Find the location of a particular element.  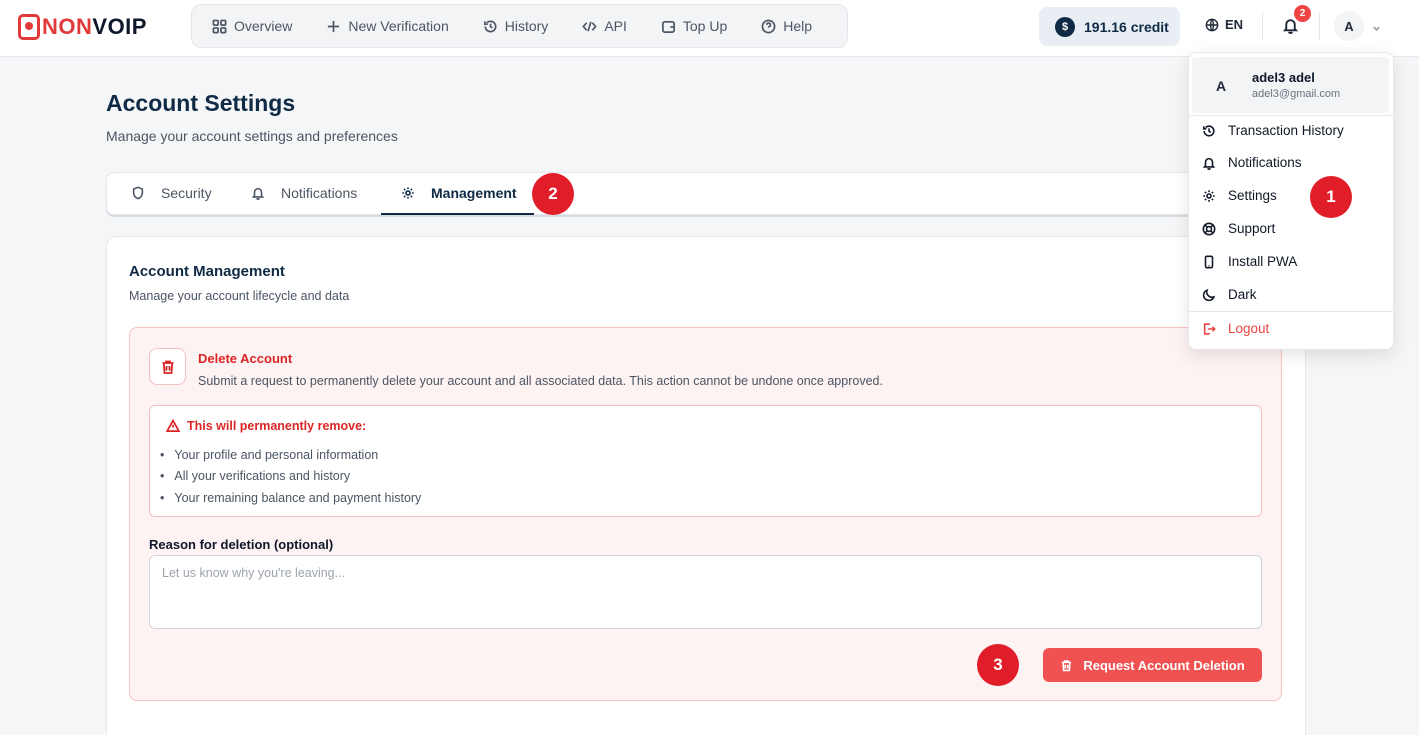

user-name: adel3 adel is located at coordinates (1283, 77).